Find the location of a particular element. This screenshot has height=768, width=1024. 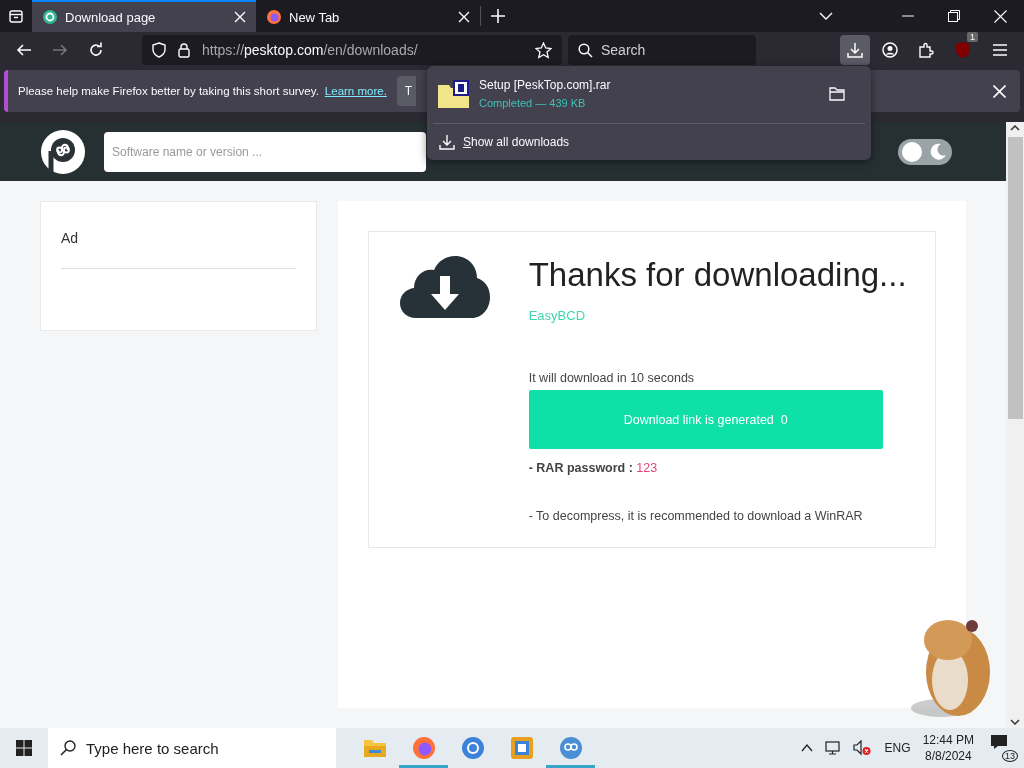

shield-icon is located at coordinates (159, 50).